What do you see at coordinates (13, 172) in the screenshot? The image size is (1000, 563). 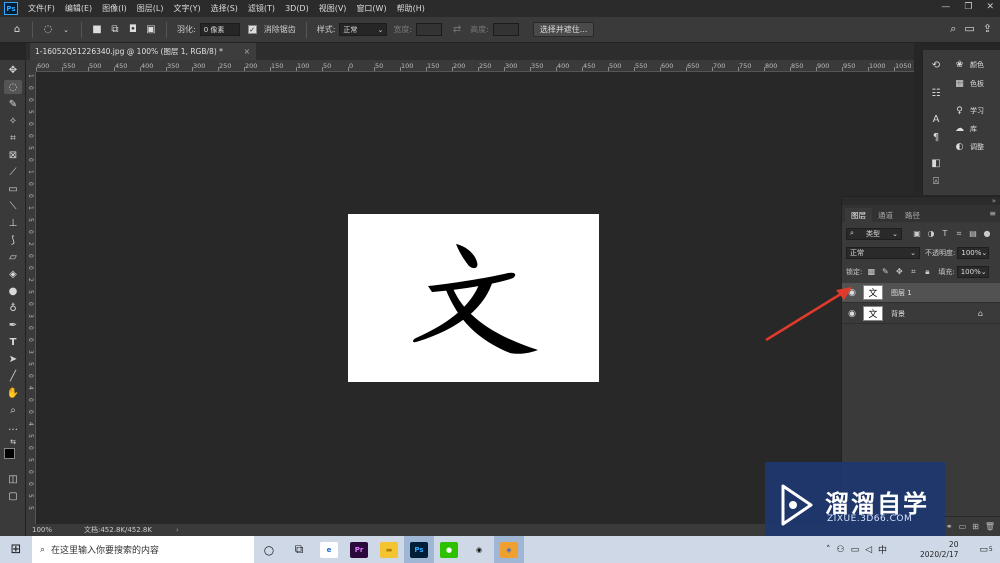 I see `eyedropper-tool-icon: ⟋` at bounding box center [13, 172].